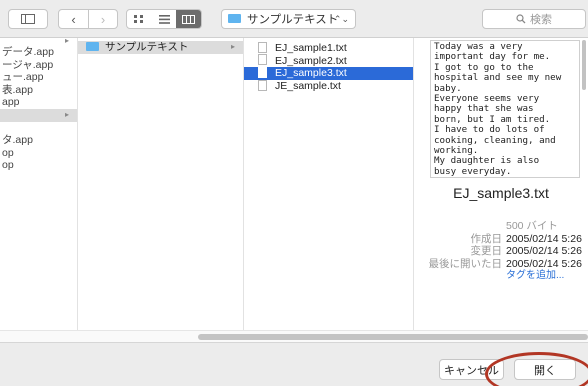 This screenshot has width=588, height=386. I want to click on list-view-icon, so click(164, 19).